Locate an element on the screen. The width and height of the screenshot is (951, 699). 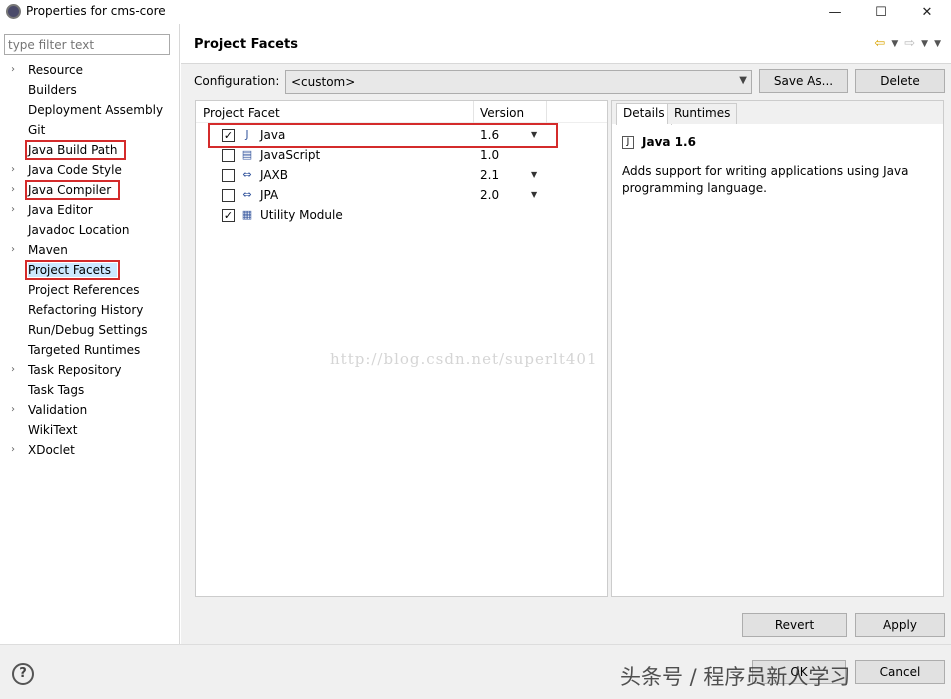
back-arrow-icon: ⇦ is located at coordinates (879, 44).